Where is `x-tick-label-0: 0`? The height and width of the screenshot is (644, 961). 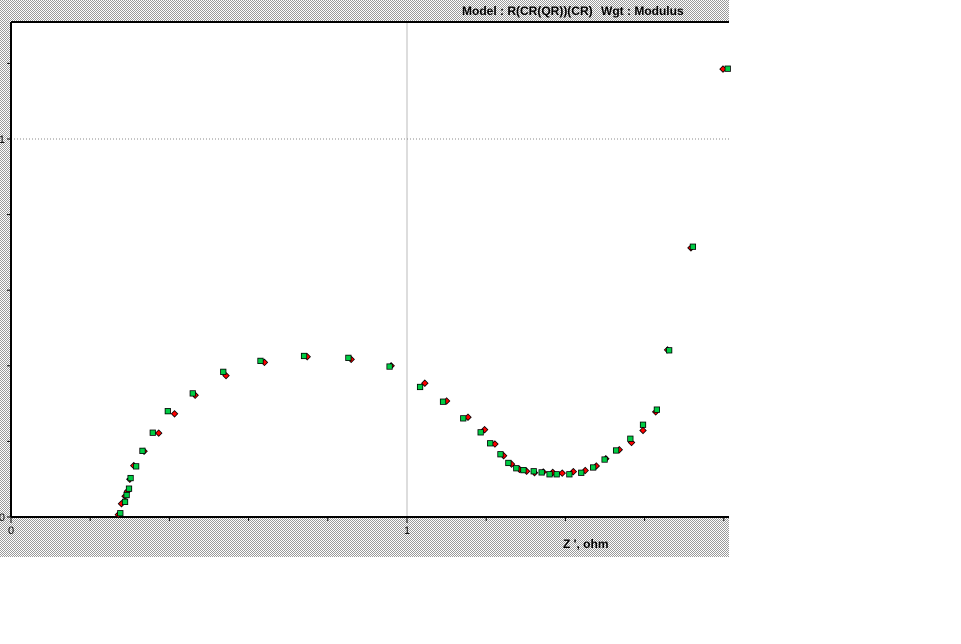
x-tick-label-0: 0 is located at coordinates (11, 531).